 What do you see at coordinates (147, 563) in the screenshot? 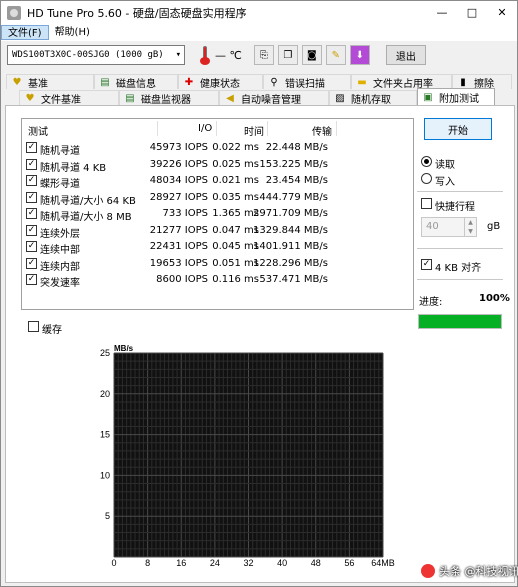
I see `chart-x-tick-label: 8` at bounding box center [147, 563].